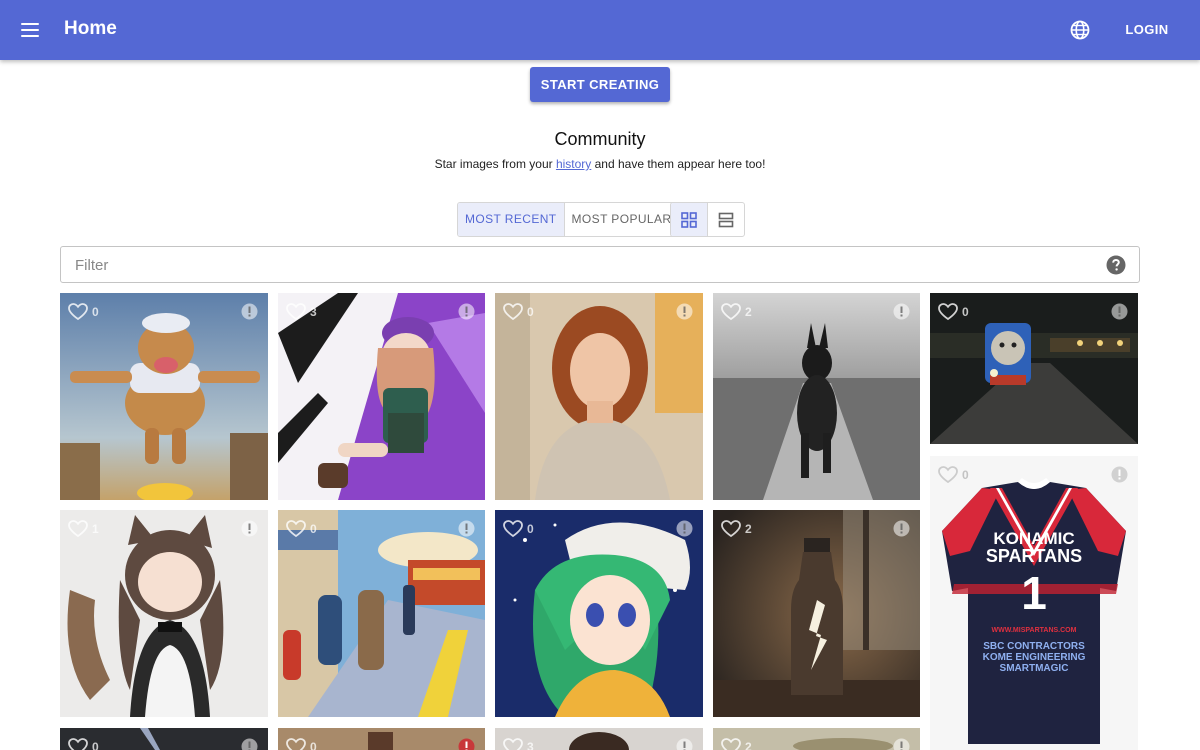  What do you see at coordinates (816, 613) in the screenshot?
I see `image-card-lightning-in-bottle: 2` at bounding box center [816, 613].